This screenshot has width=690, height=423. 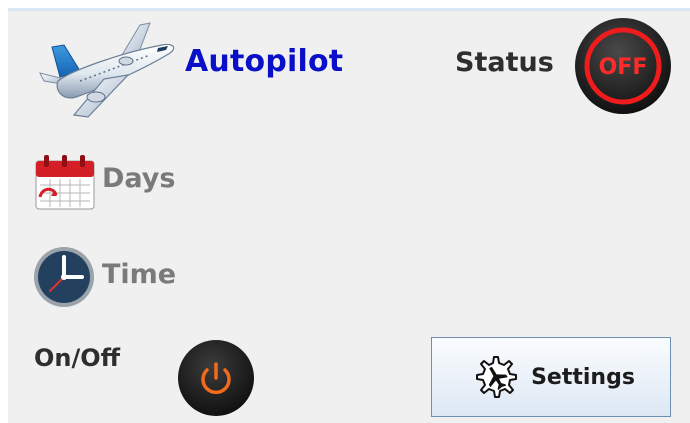 I want to click on status-label: Status, so click(x=504, y=62).